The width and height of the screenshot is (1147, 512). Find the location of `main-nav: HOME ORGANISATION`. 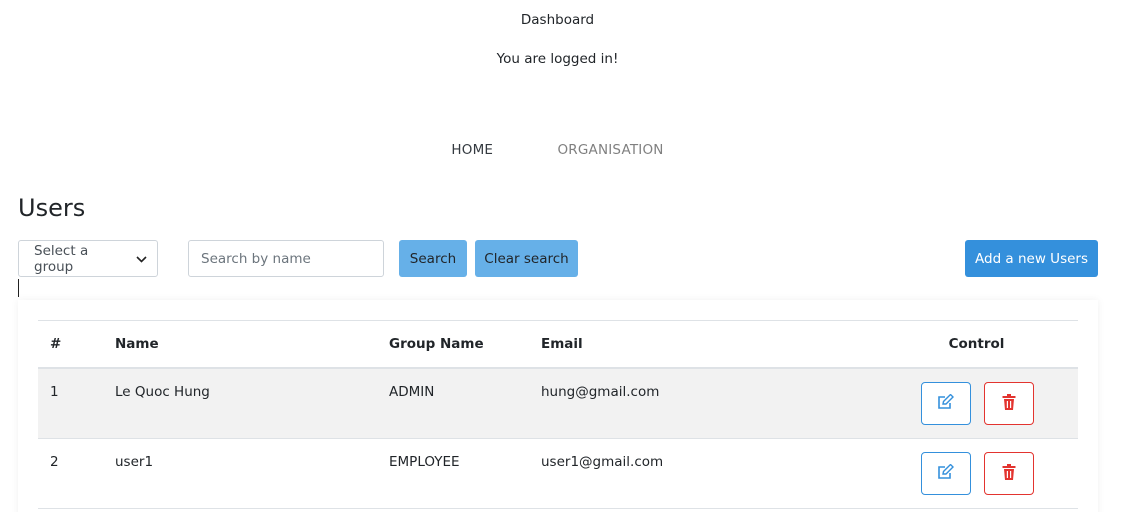

main-nav: HOME ORGANISATION is located at coordinates (557, 150).